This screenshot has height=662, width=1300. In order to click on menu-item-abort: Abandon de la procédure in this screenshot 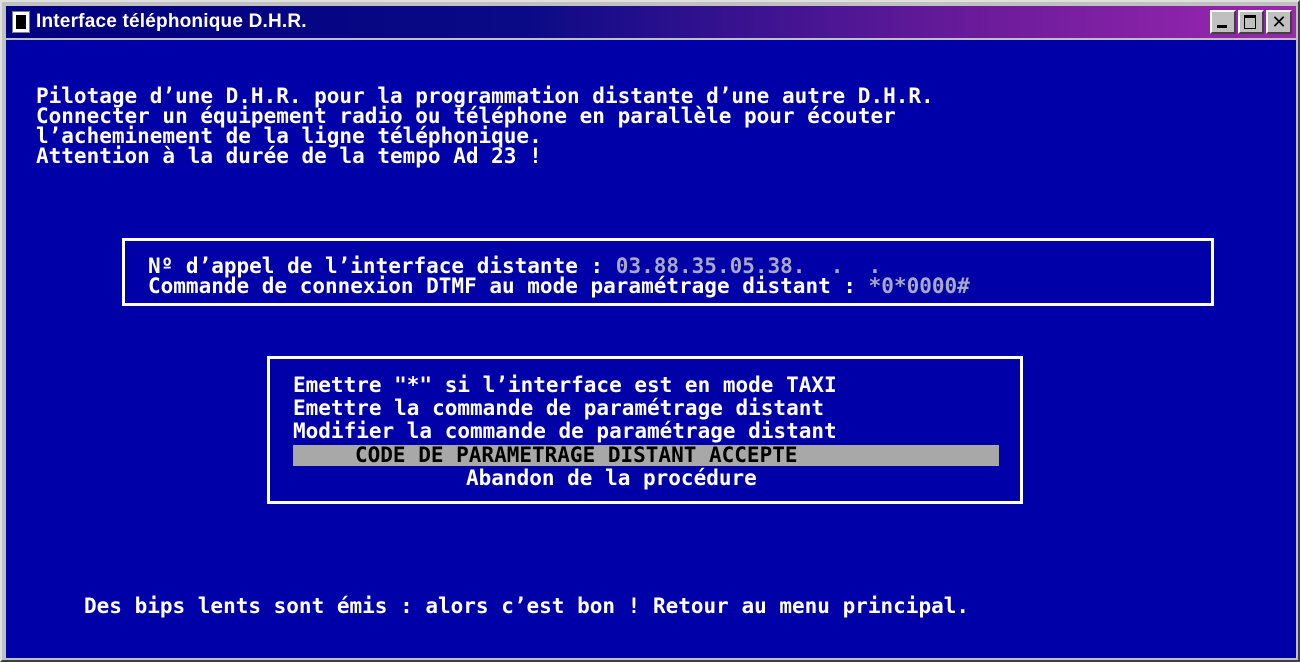, I will do `click(611, 478)`.